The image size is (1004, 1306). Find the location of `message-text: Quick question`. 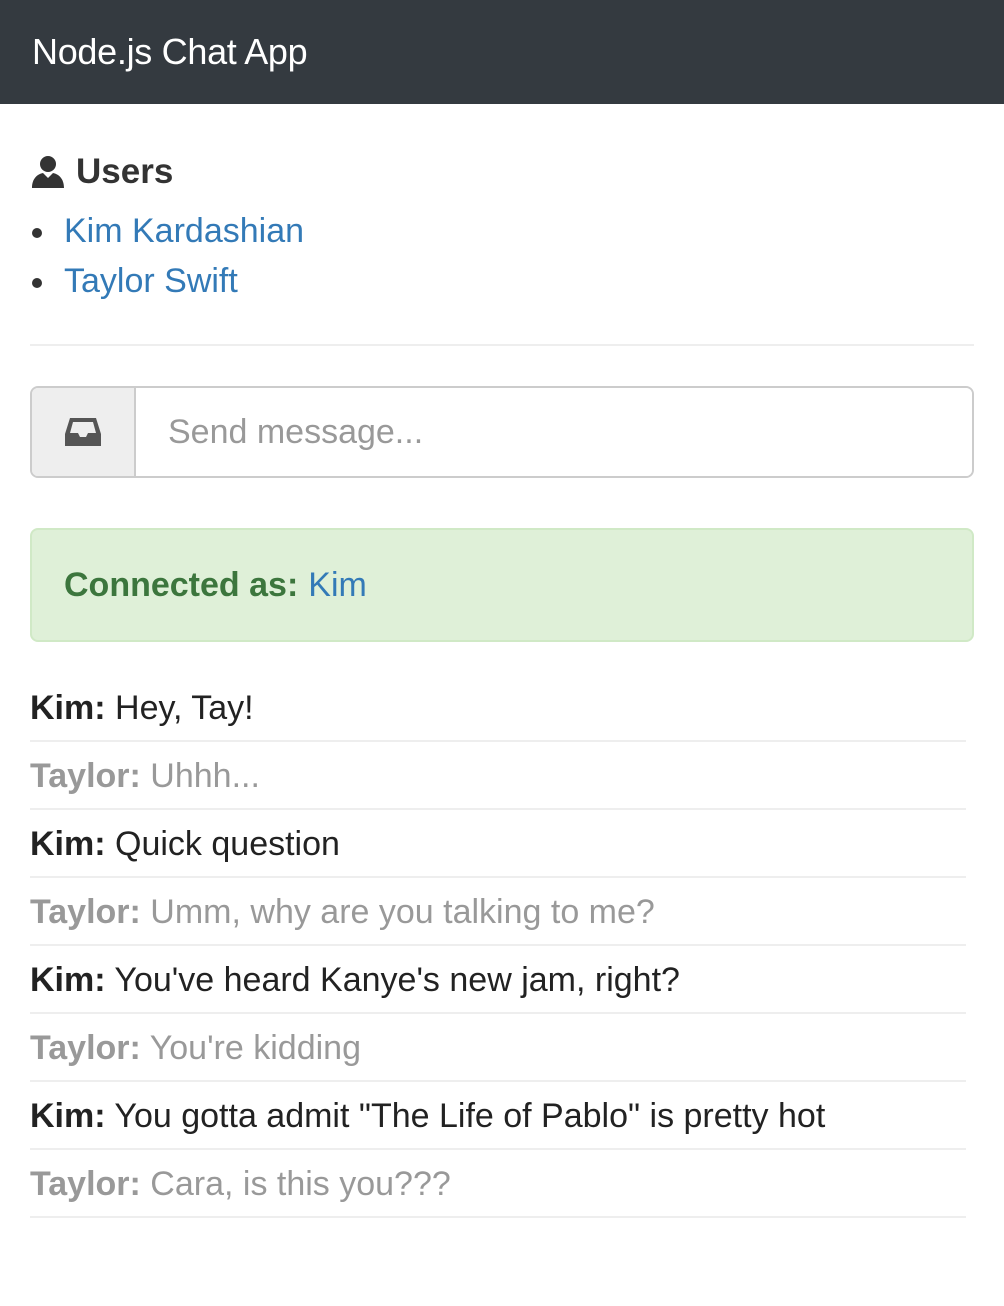

message-text: Quick question is located at coordinates (227, 844).